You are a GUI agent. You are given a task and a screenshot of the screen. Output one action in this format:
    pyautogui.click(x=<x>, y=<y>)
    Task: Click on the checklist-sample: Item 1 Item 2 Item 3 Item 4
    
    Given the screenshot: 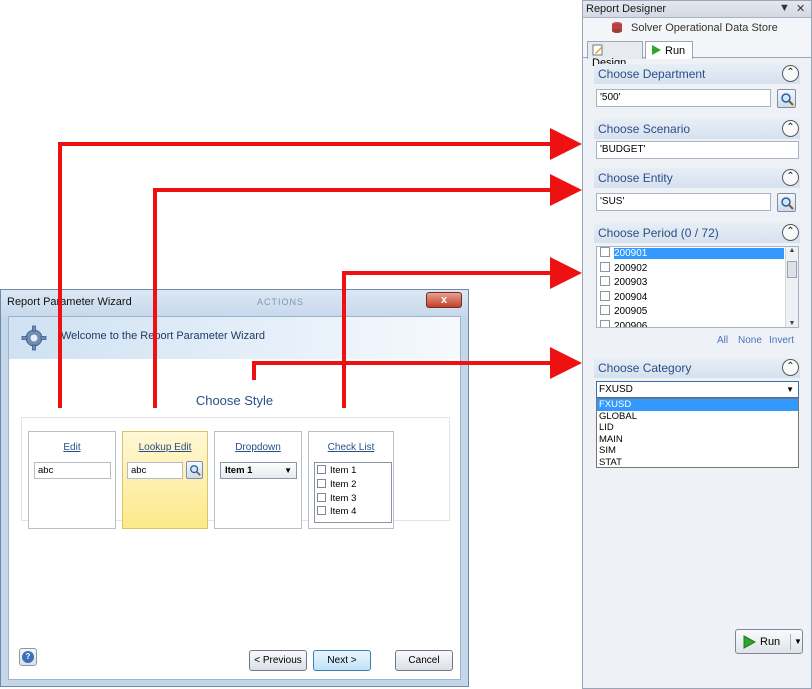 What is the action you would take?
    pyautogui.click(x=353, y=492)
    